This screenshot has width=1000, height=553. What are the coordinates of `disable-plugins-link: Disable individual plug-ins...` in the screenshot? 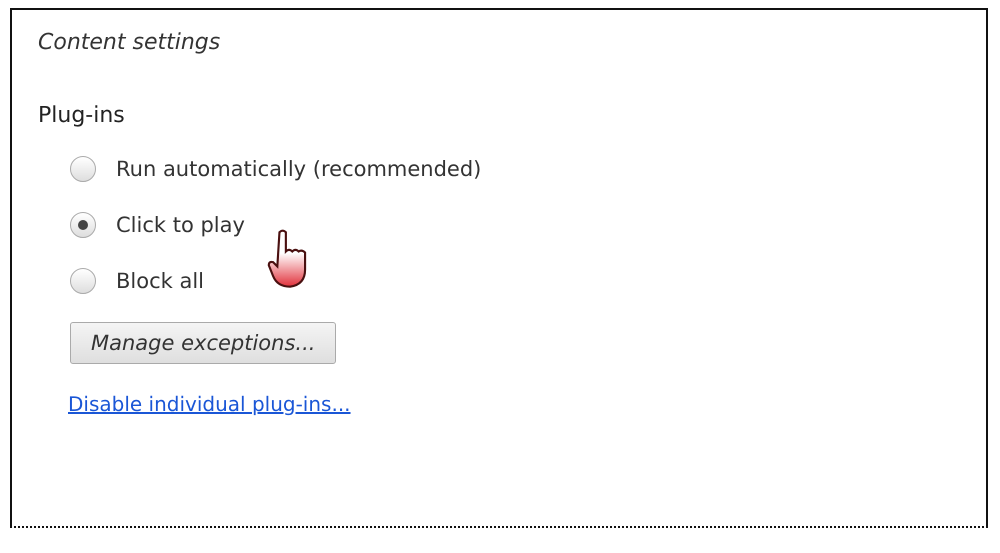 It's located at (209, 404).